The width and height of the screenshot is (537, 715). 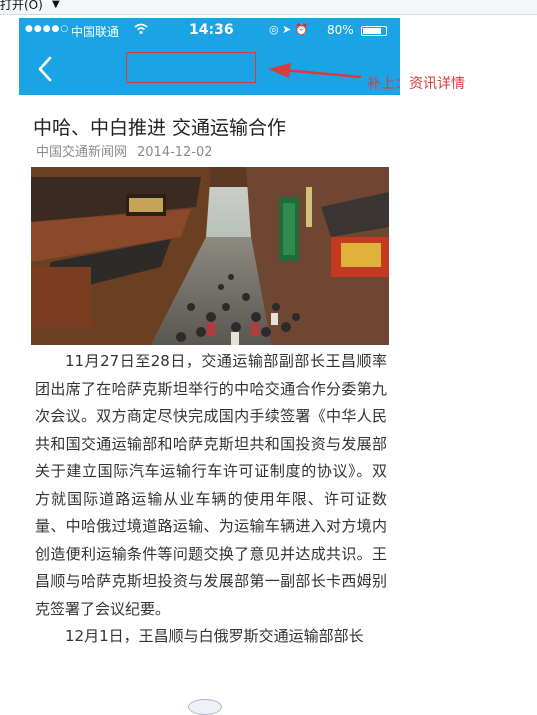 What do you see at coordinates (160, 128) in the screenshot?
I see `article-title: 中哈、中白推进 交通运输合作` at bounding box center [160, 128].